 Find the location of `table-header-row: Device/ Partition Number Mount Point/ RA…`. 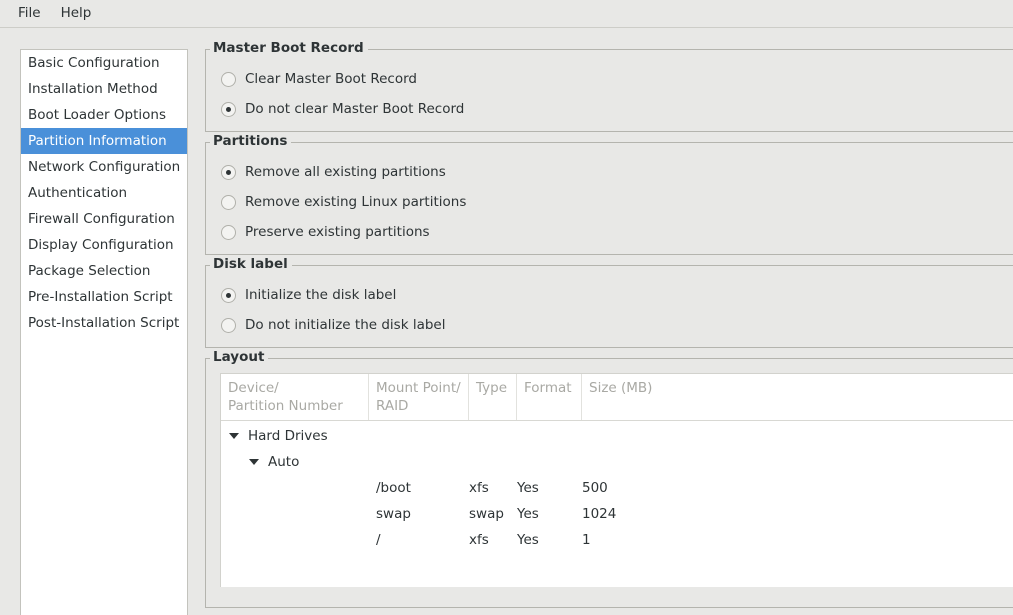

table-header-row: Device/ Partition Number Mount Point/ RA… is located at coordinates (617, 397).